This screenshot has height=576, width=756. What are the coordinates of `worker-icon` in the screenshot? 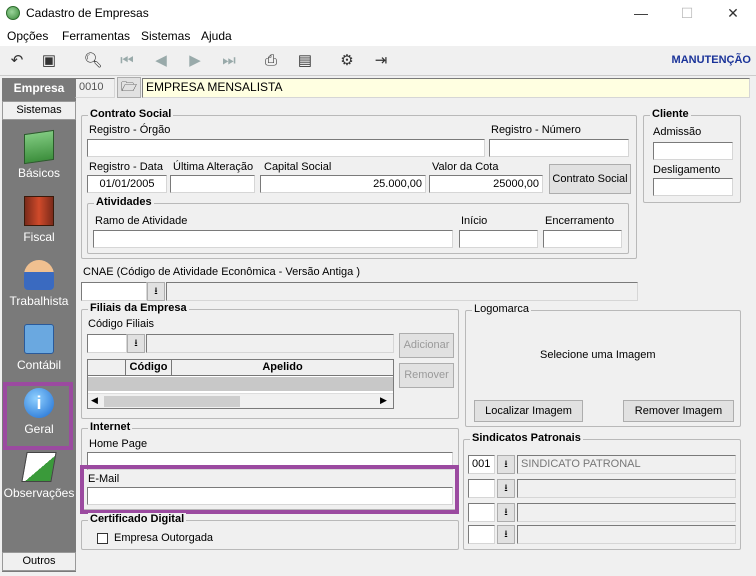 It's located at (39, 275).